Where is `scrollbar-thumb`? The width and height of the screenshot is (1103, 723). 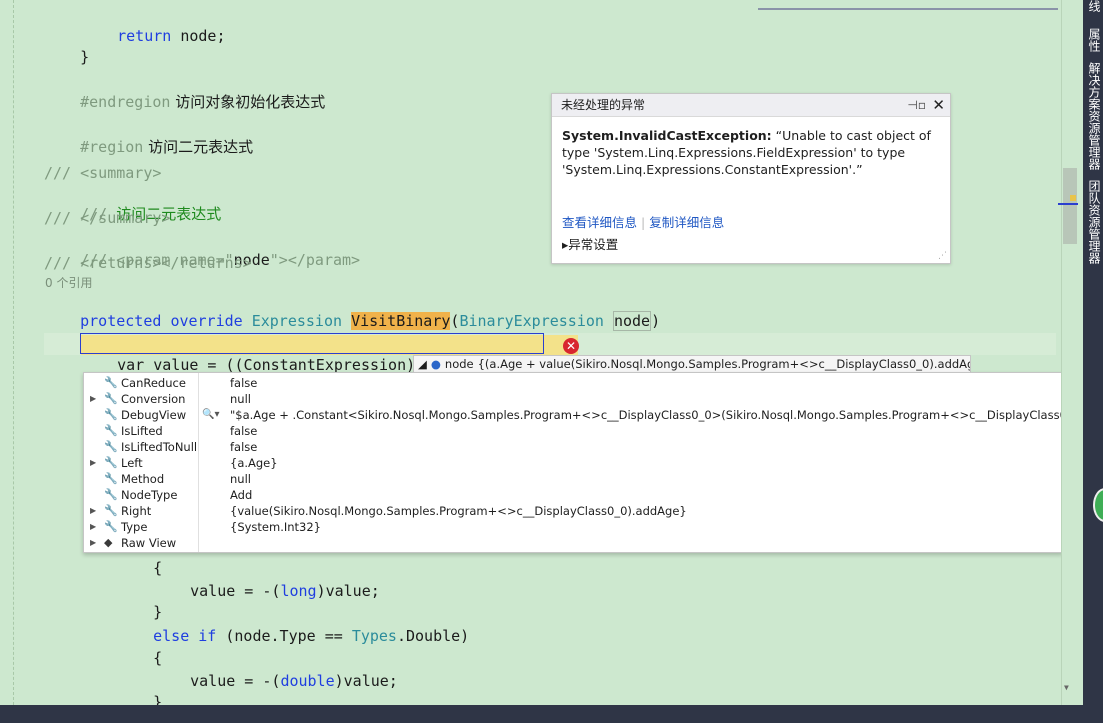 scrollbar-thumb is located at coordinates (1070, 206).